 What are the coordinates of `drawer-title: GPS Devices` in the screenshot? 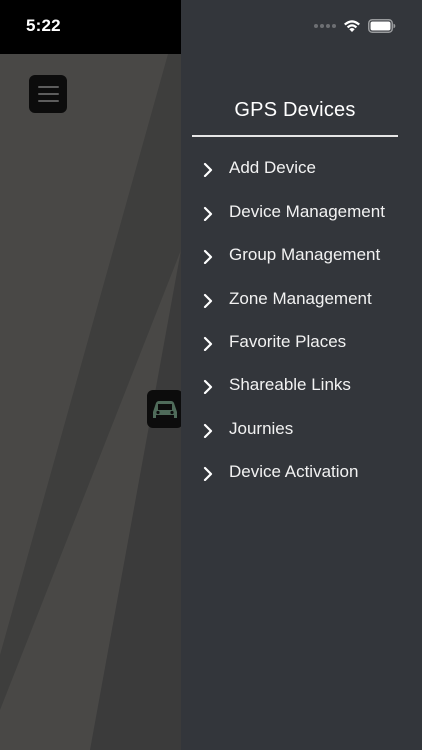 It's located at (295, 110).